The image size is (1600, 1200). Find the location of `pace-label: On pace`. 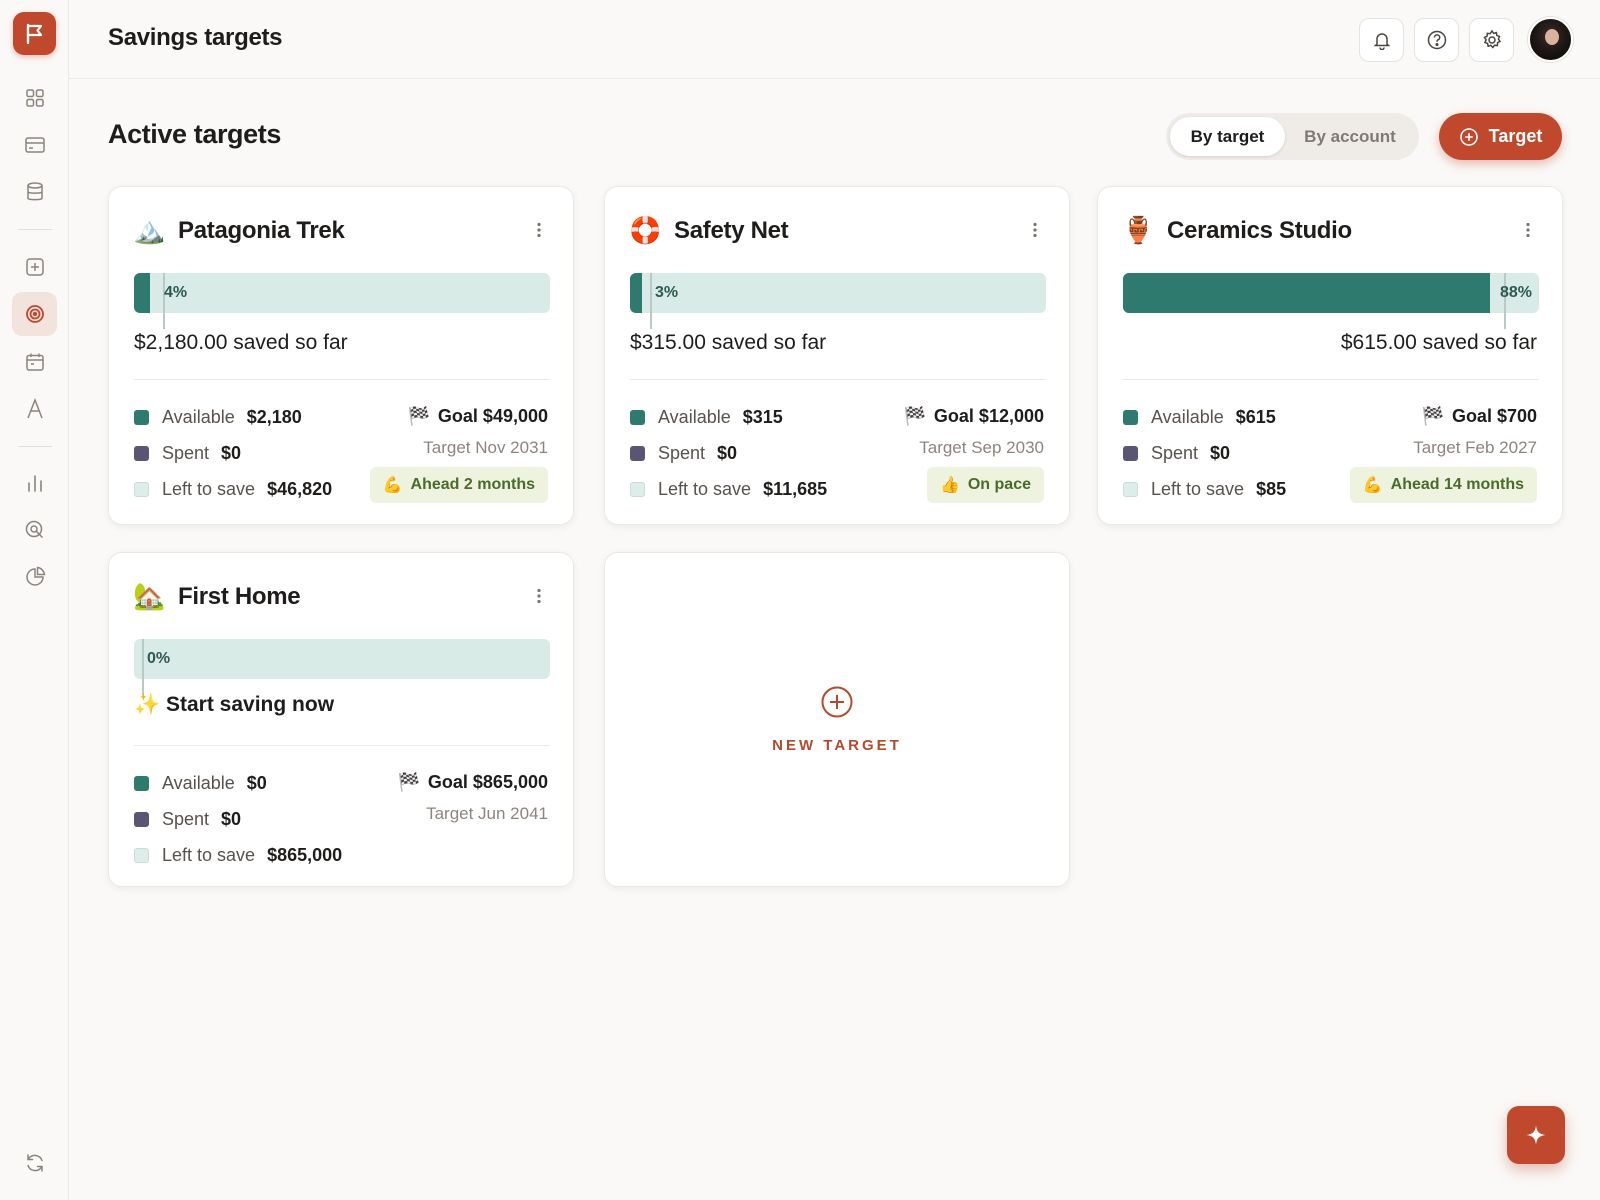

pace-label: On pace is located at coordinates (999, 484).